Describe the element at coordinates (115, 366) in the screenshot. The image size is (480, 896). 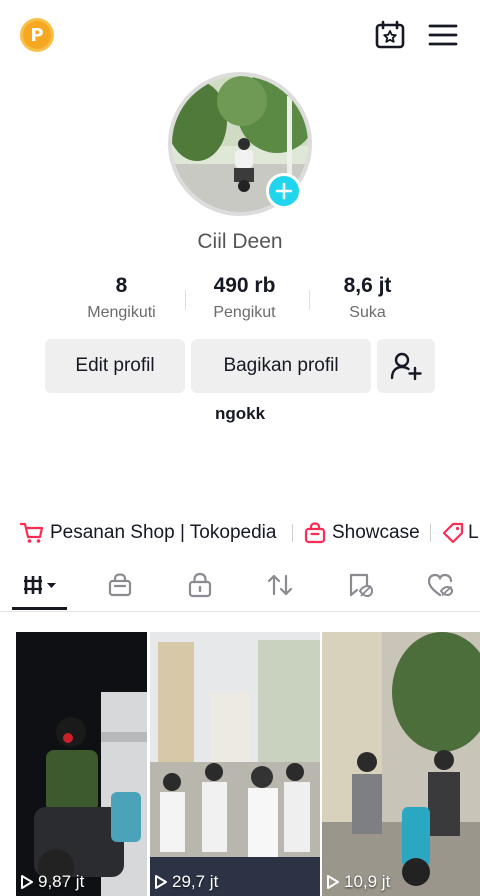
I see `edit-profile-button: Edit profil` at that location.